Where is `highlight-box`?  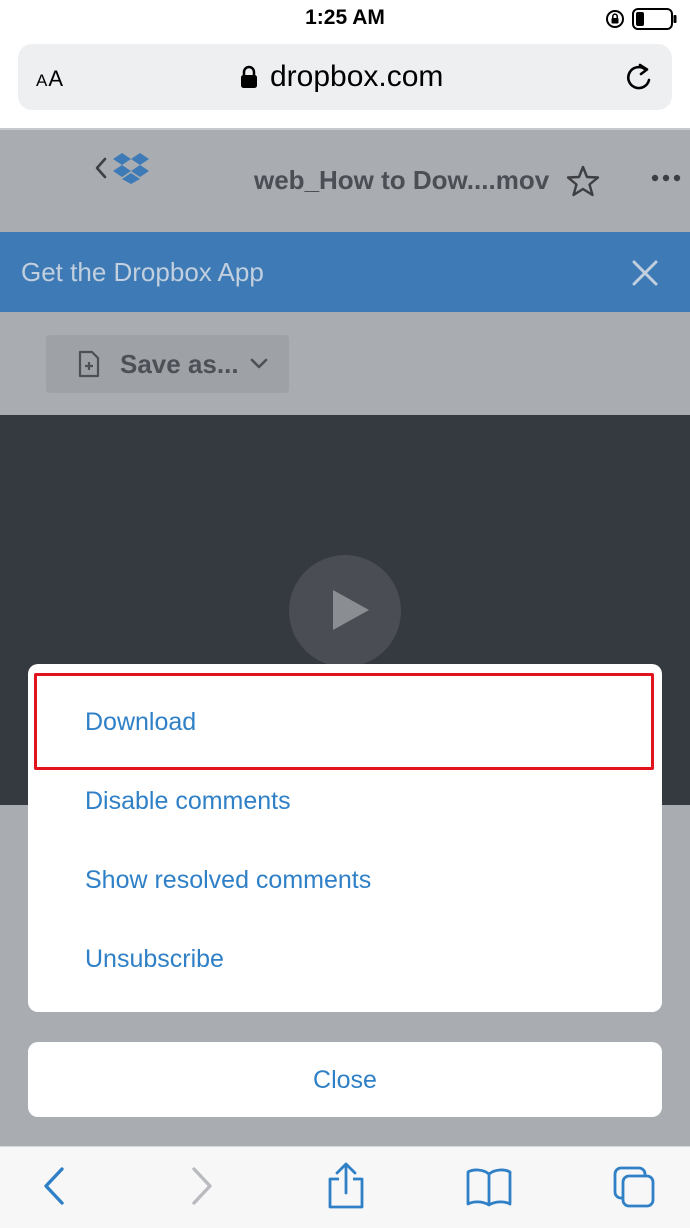
highlight-box is located at coordinates (344, 721).